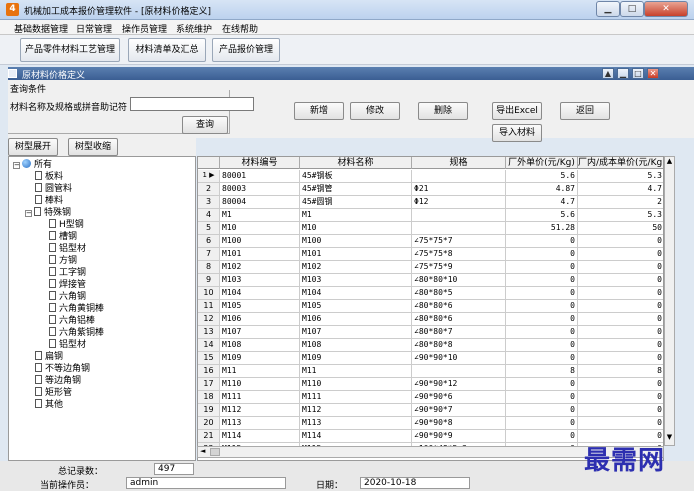  What do you see at coordinates (260, 163) in the screenshot?
I see `column-header: 材料编号` at bounding box center [260, 163].